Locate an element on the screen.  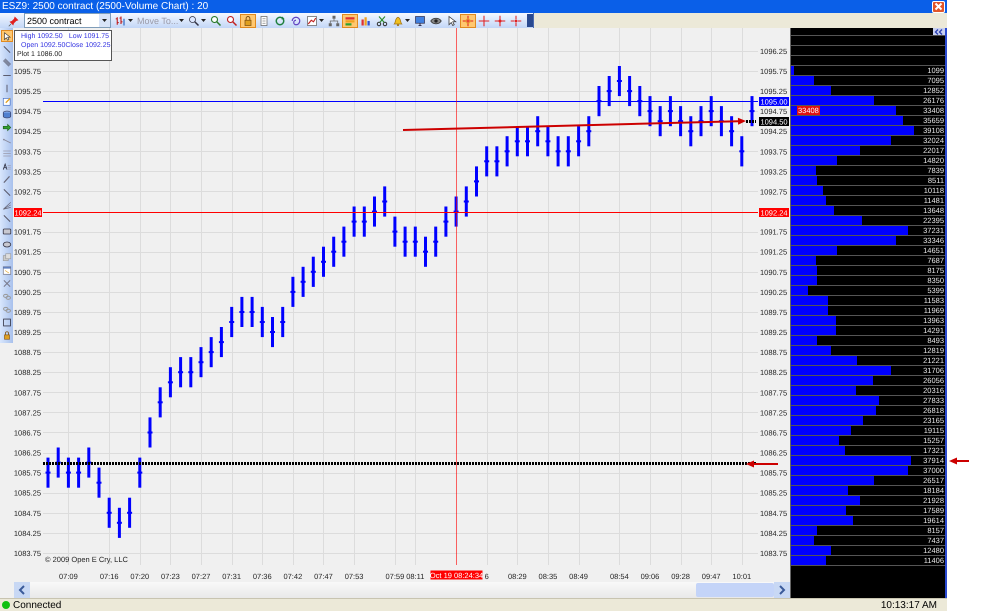
contract-dropdown: 2500 contract is located at coordinates (67, 20).